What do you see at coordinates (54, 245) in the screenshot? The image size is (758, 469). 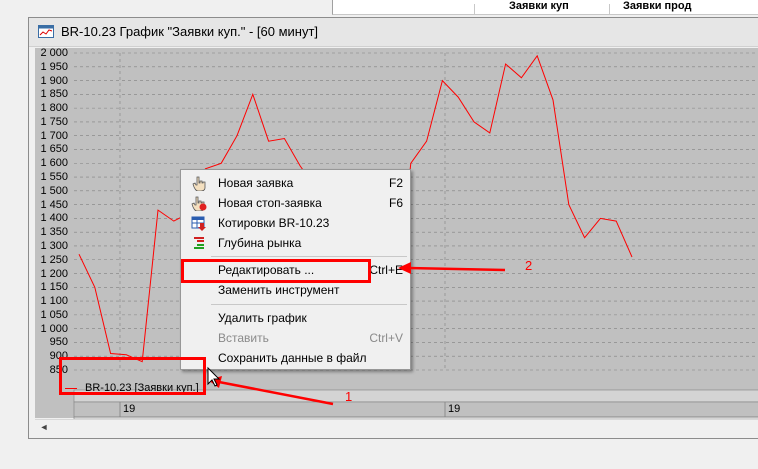 I see `y-tick-label: 1 300` at bounding box center [54, 245].